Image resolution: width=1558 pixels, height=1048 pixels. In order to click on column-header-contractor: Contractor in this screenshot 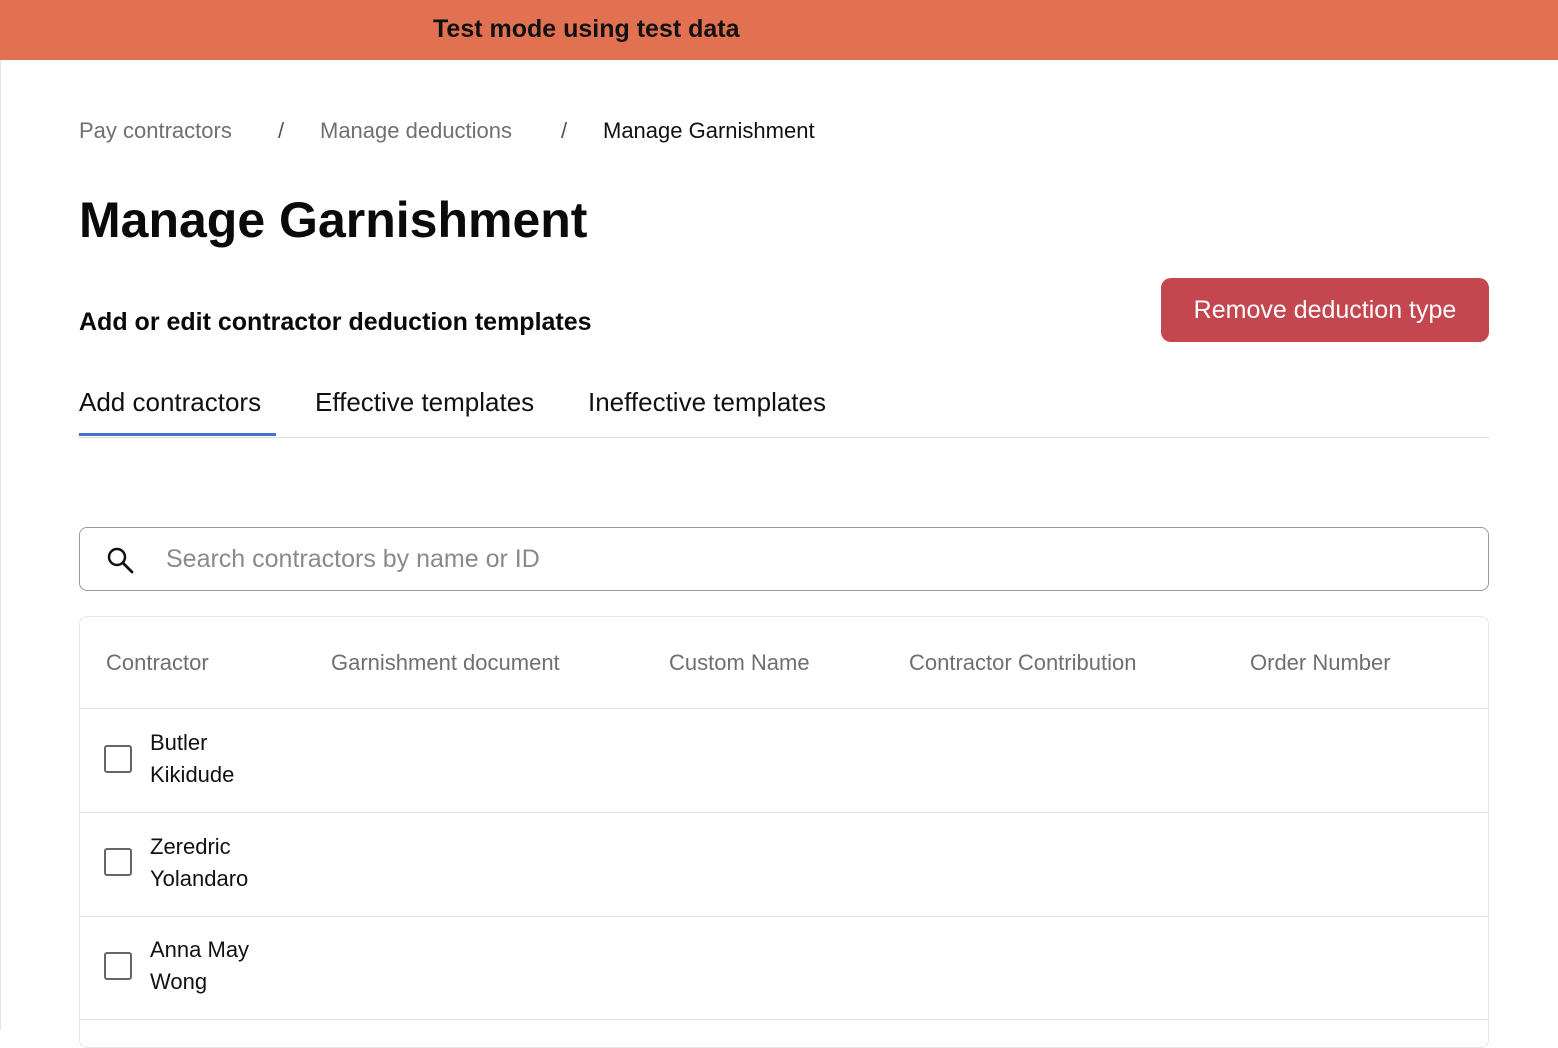, I will do `click(157, 662)`.